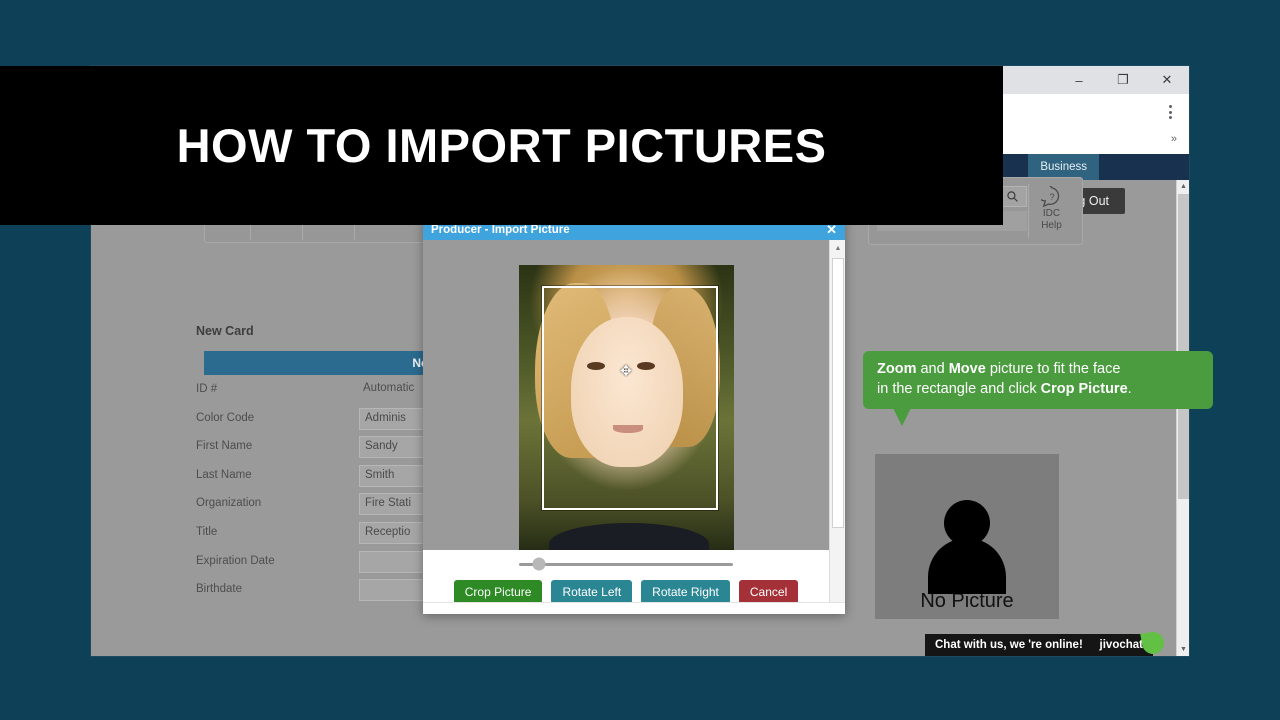  I want to click on callout-bold-move: Move, so click(967, 369).